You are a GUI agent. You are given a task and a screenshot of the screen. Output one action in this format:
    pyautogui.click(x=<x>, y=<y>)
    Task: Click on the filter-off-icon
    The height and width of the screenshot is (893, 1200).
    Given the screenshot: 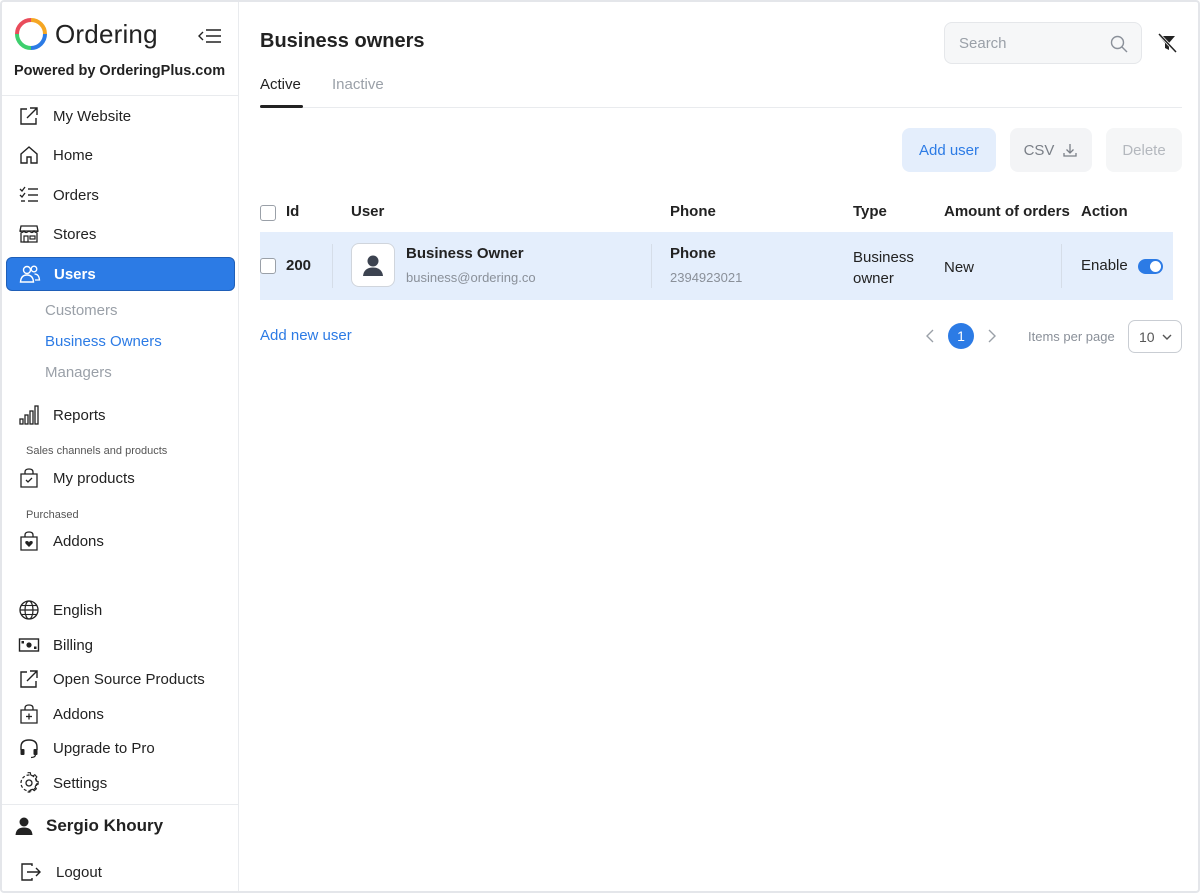 What is the action you would take?
    pyautogui.click(x=1167, y=43)
    